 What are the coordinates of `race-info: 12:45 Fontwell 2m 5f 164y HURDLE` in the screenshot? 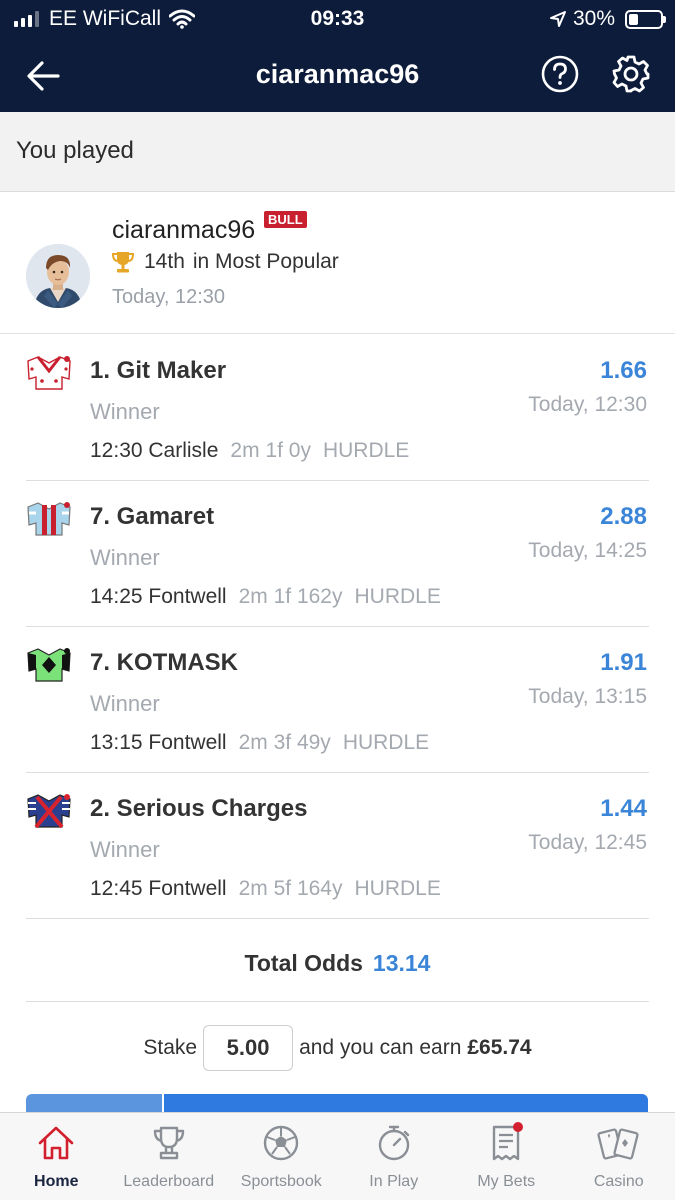 It's located at (265, 889).